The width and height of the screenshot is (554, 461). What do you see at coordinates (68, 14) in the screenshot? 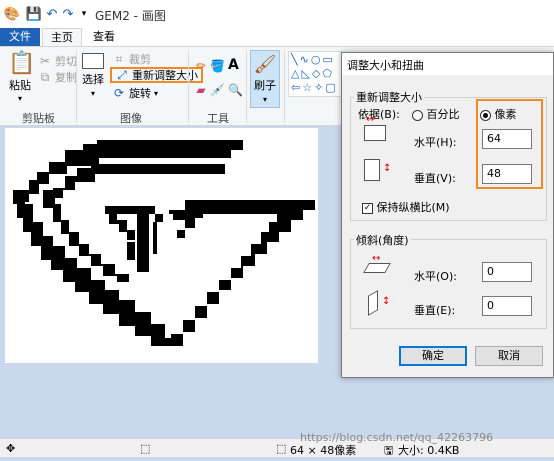
I see `redo-icon: ↷` at bounding box center [68, 14].